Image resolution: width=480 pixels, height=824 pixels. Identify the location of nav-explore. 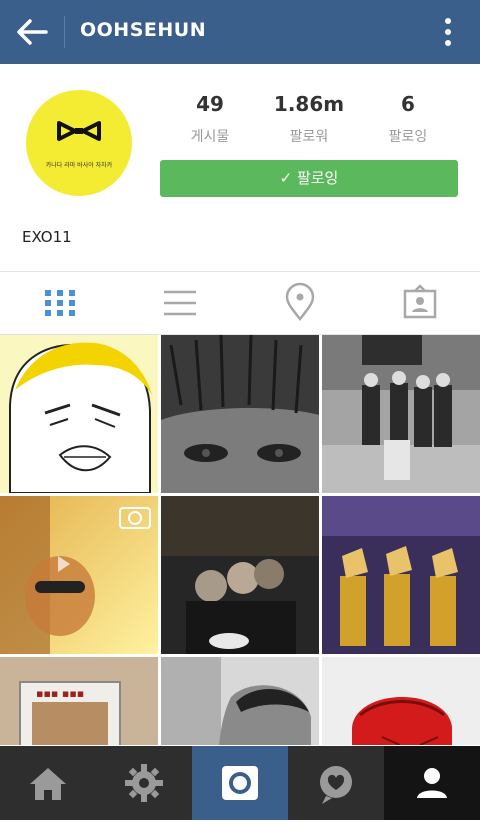
(144, 783).